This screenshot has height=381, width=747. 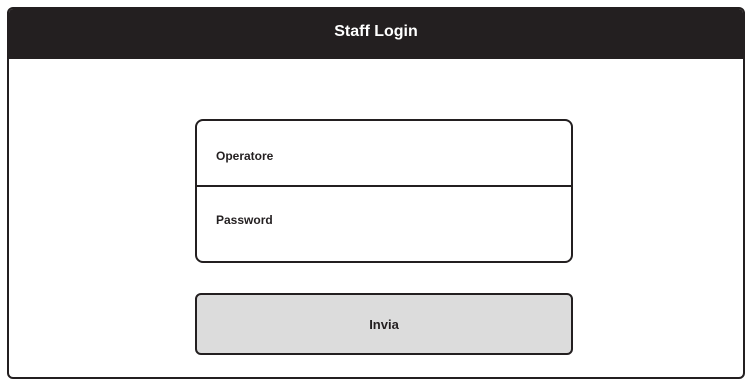 I want to click on submit-button: Invia, so click(x=384, y=324).